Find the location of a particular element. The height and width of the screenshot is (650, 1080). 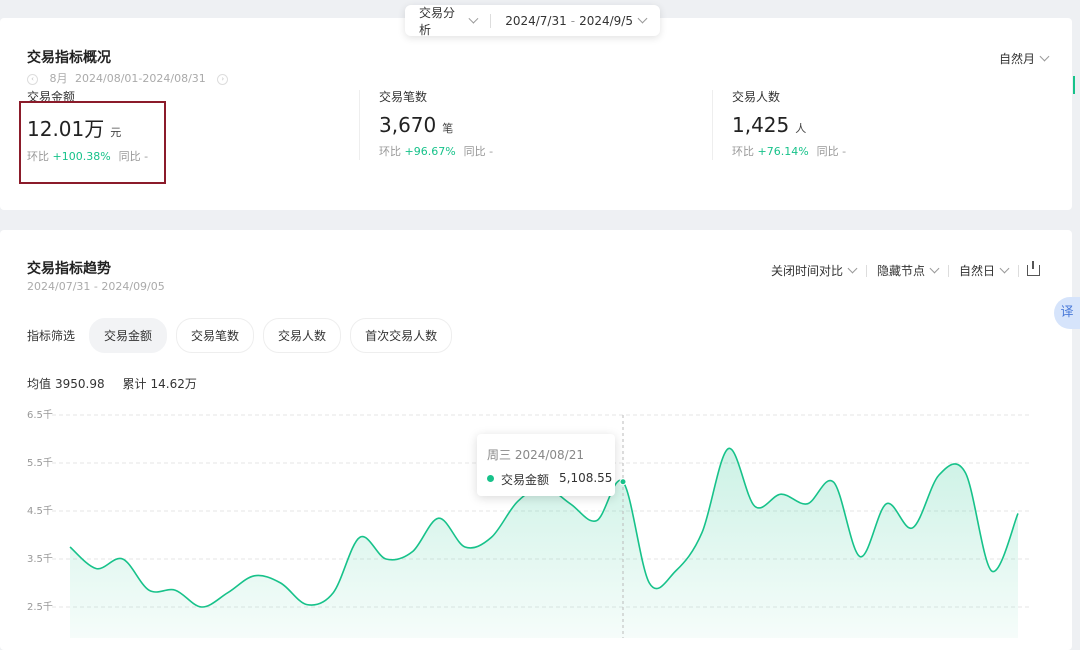

data-point is located at coordinates (623, 482).